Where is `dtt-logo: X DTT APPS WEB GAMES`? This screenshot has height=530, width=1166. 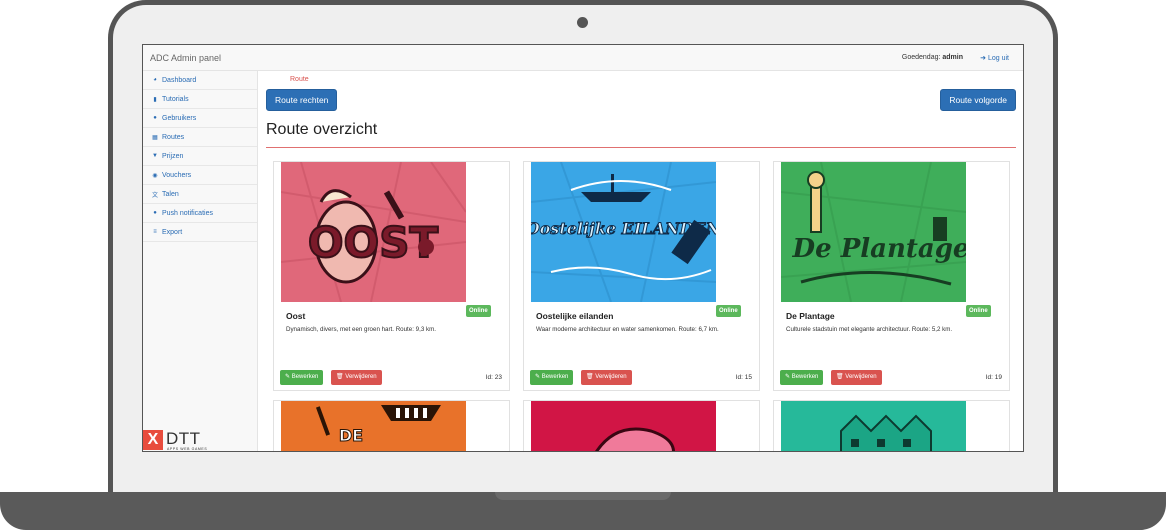
dtt-logo: X DTT APPS WEB GAMES is located at coordinates (178, 439).